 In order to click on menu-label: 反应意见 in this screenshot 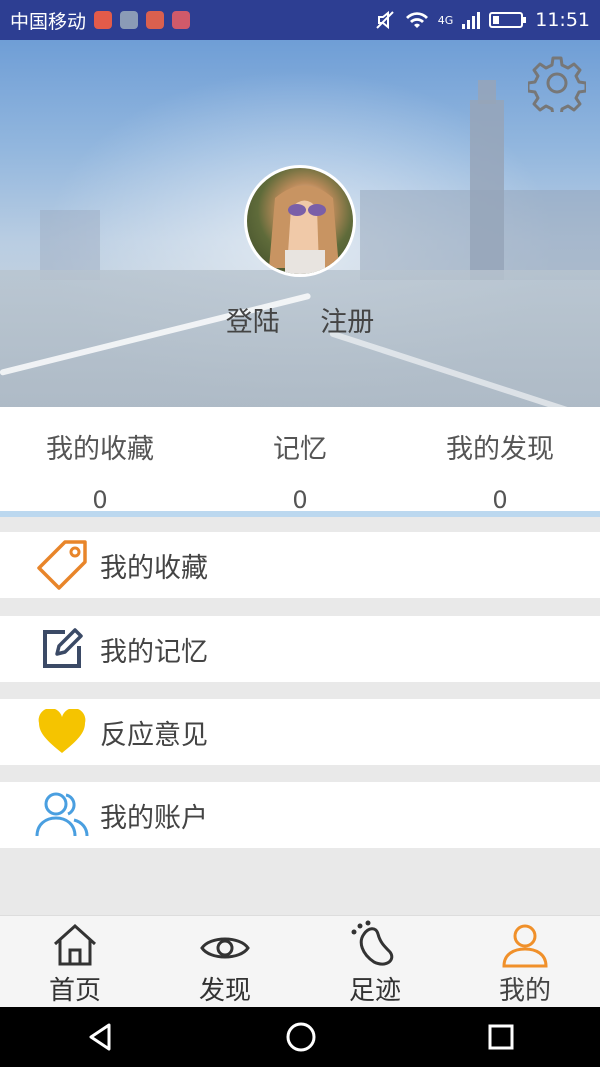, I will do `click(154, 735)`.